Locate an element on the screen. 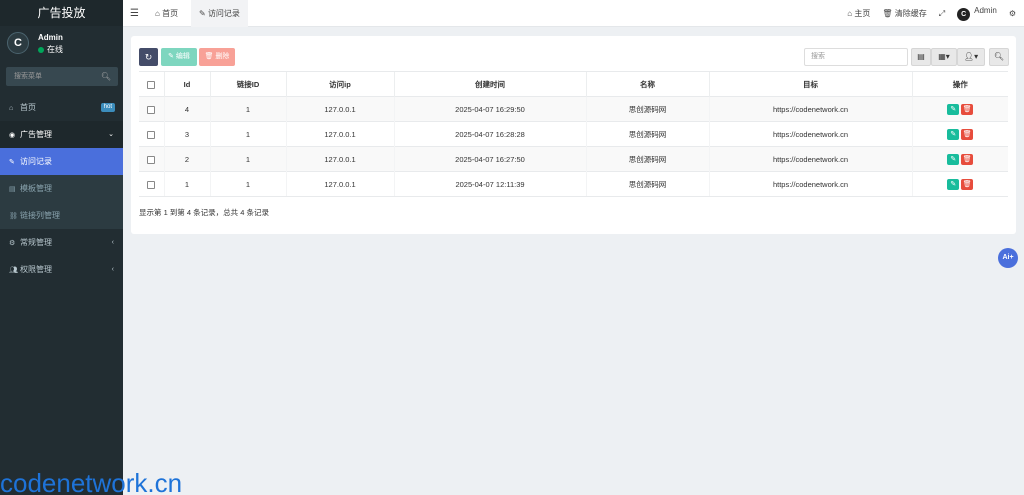 Image resolution: width=1024 pixels, height=495 pixels. tab-home: ⌂ 首页 is located at coordinates (166, 13).